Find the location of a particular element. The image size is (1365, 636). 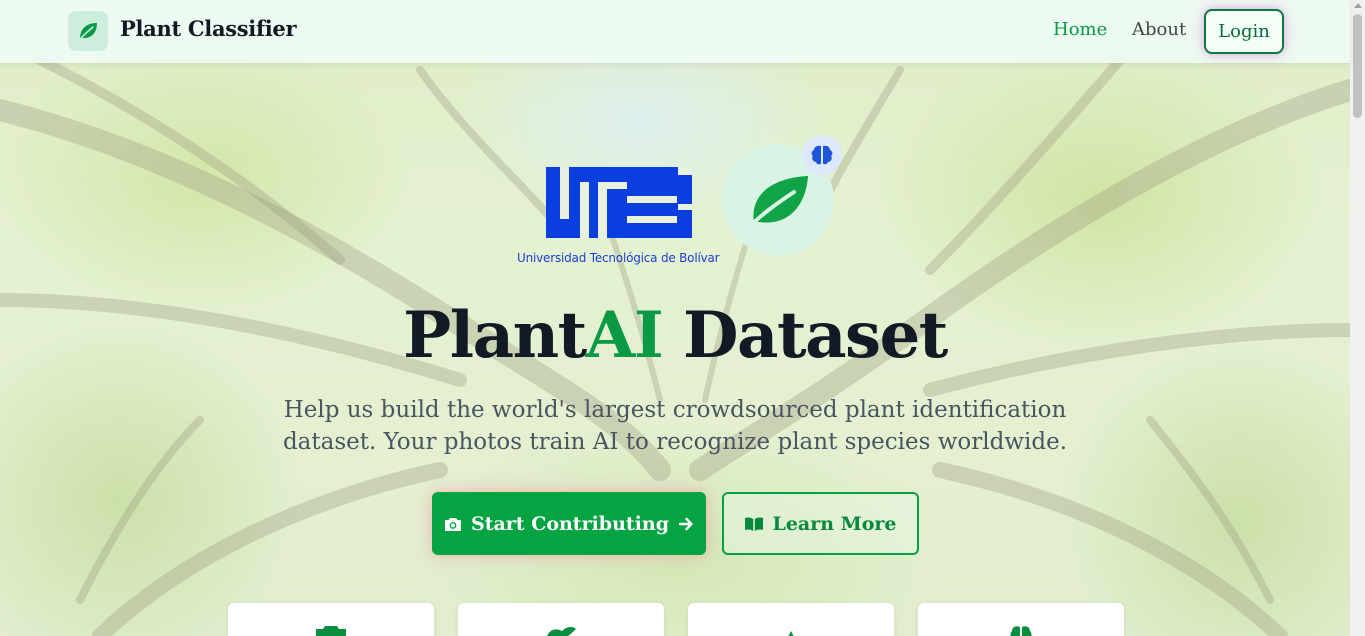

feature-card-ai is located at coordinates (1021, 619).